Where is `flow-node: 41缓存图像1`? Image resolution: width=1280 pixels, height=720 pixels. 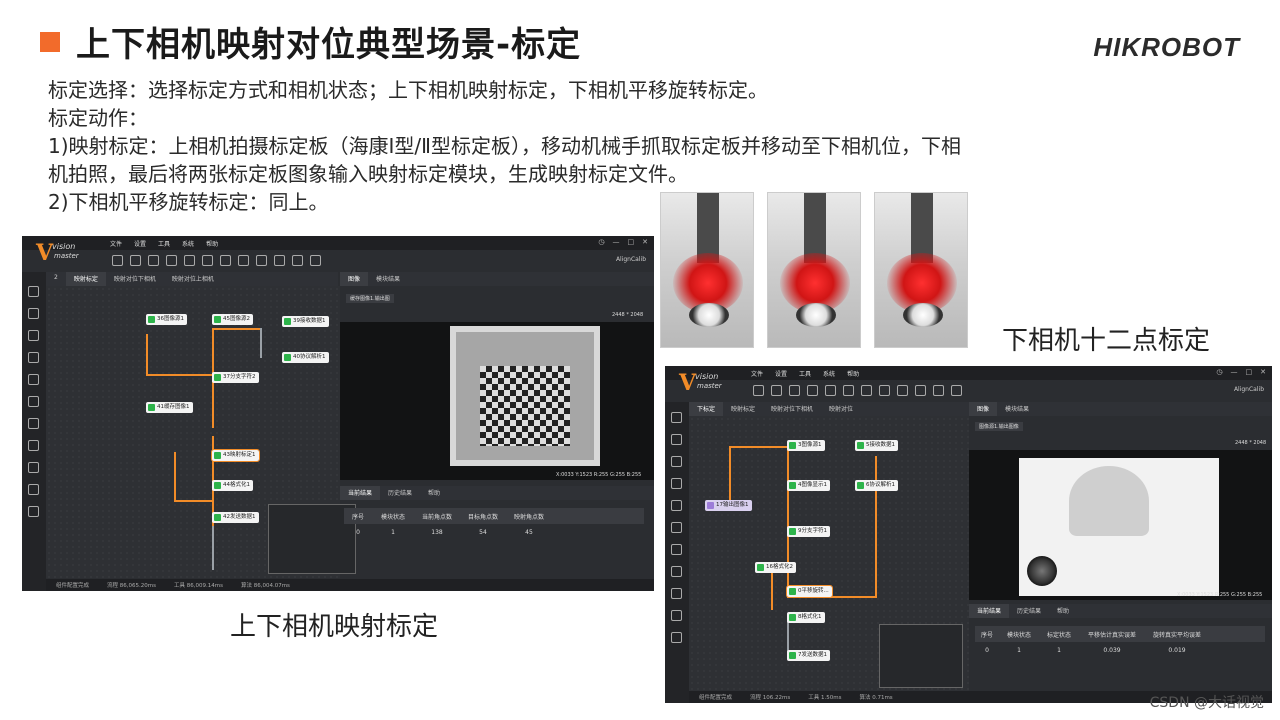
flow-node: 41缓存图像1 is located at coordinates (169, 407).